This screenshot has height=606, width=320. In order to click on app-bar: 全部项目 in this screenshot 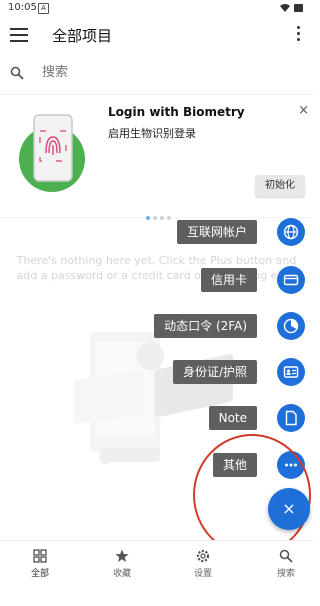, I will do `click(156, 36)`.